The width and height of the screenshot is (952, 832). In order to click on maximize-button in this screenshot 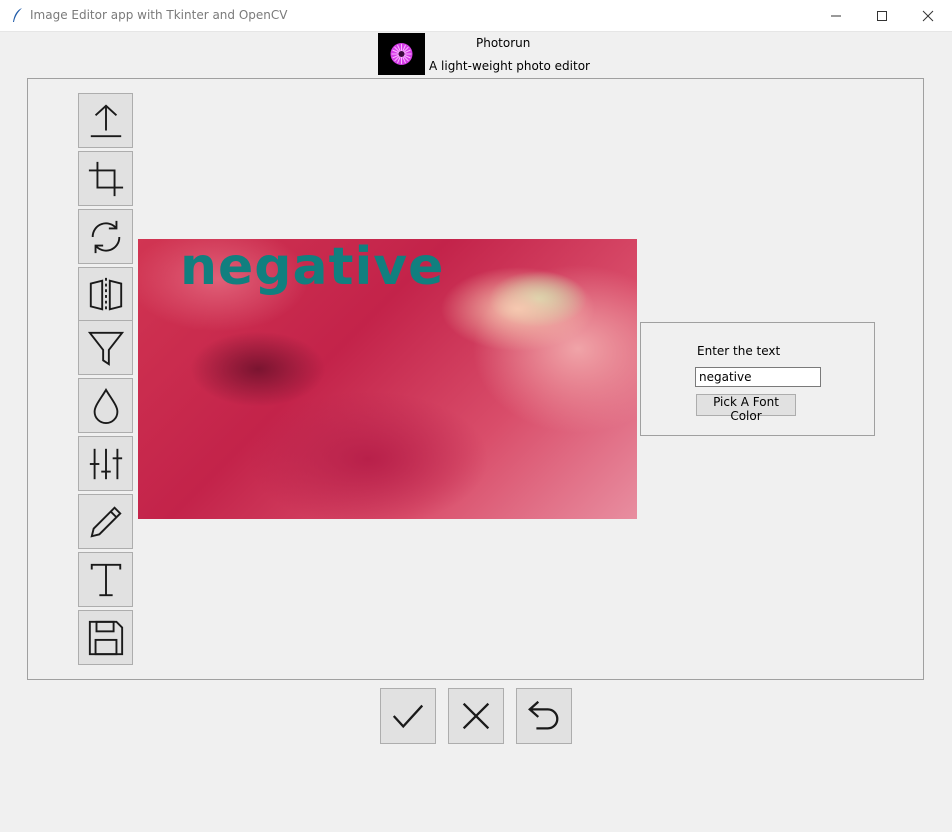, I will do `click(882, 15)`.